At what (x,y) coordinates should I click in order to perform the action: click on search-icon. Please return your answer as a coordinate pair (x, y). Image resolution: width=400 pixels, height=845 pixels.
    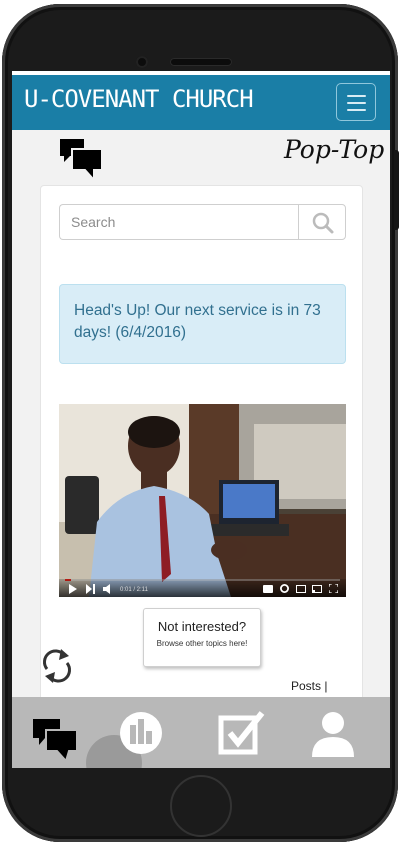
    Looking at the image, I should click on (323, 223).